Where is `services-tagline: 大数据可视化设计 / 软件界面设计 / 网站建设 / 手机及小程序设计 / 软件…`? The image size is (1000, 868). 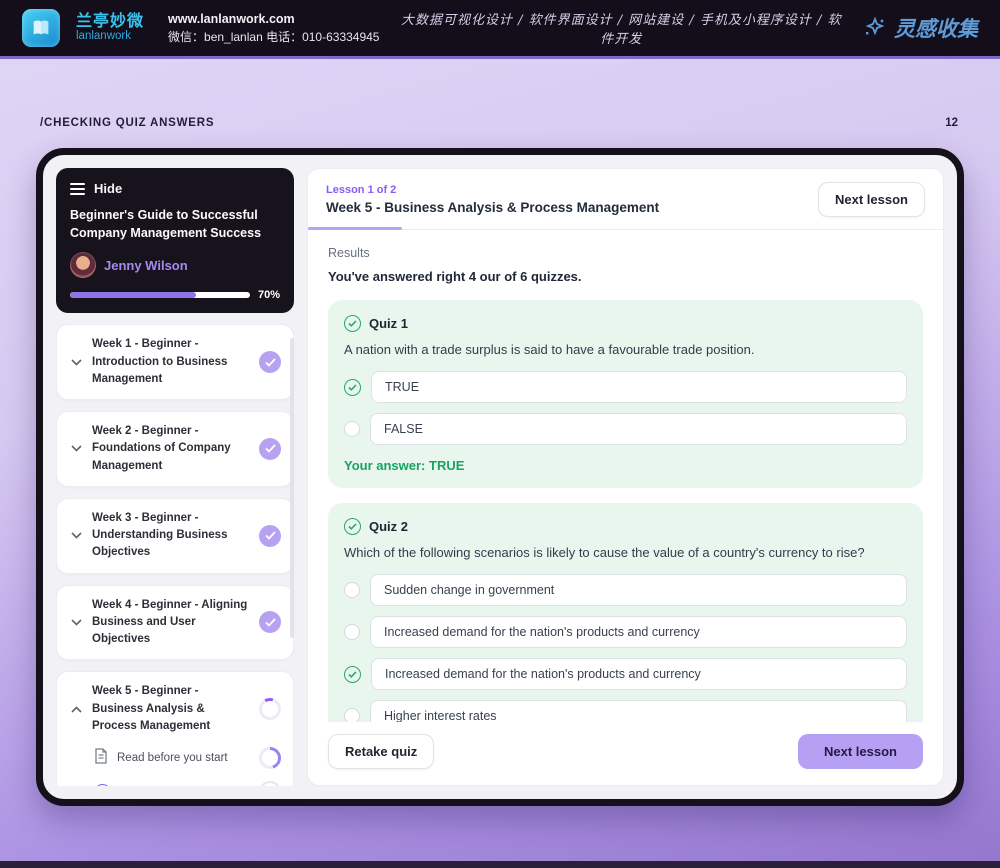 services-tagline: 大数据可视化设计 / 软件界面设计 / 网站建设 / 手机及小程序设计 / 软件… is located at coordinates (621, 30).